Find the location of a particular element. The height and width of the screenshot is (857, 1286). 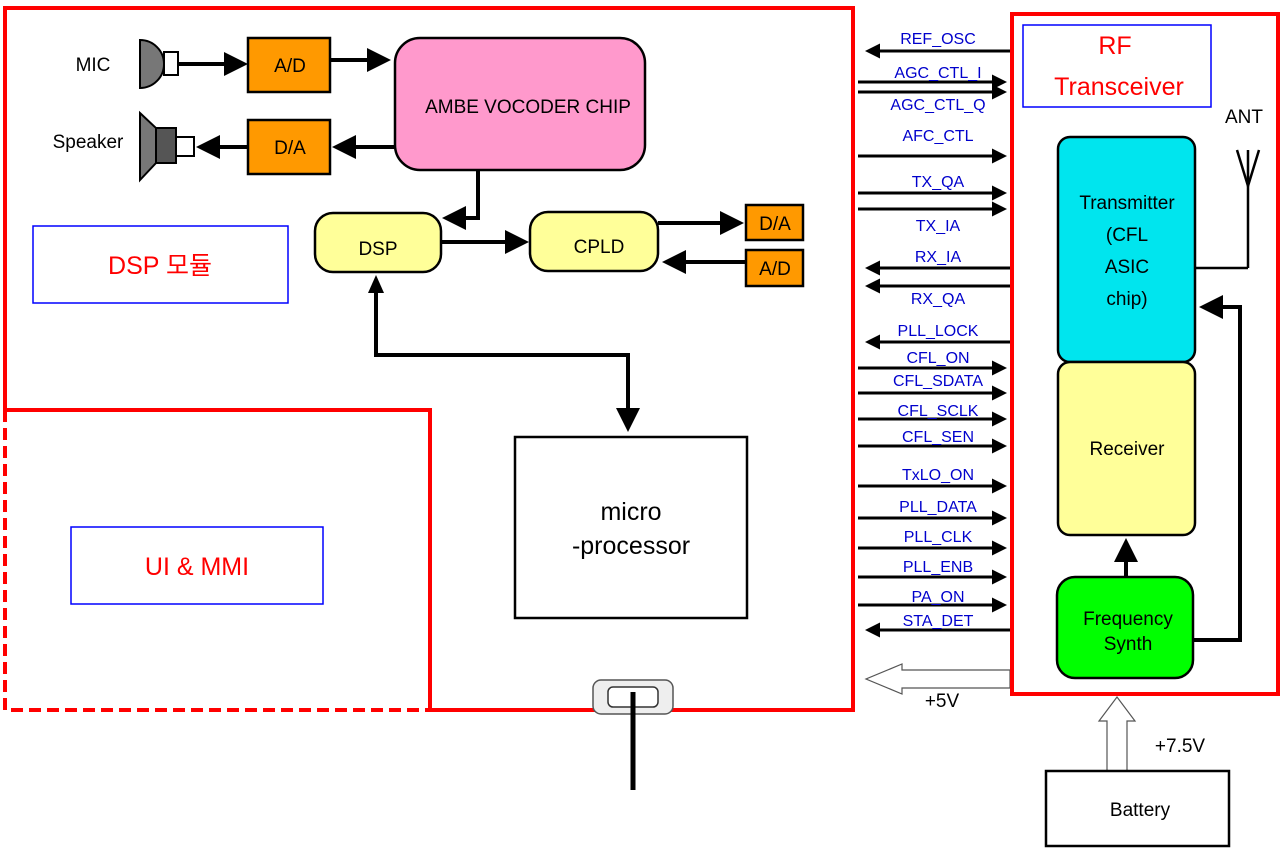

cpld-label: CPLD is located at coordinates (599, 247).